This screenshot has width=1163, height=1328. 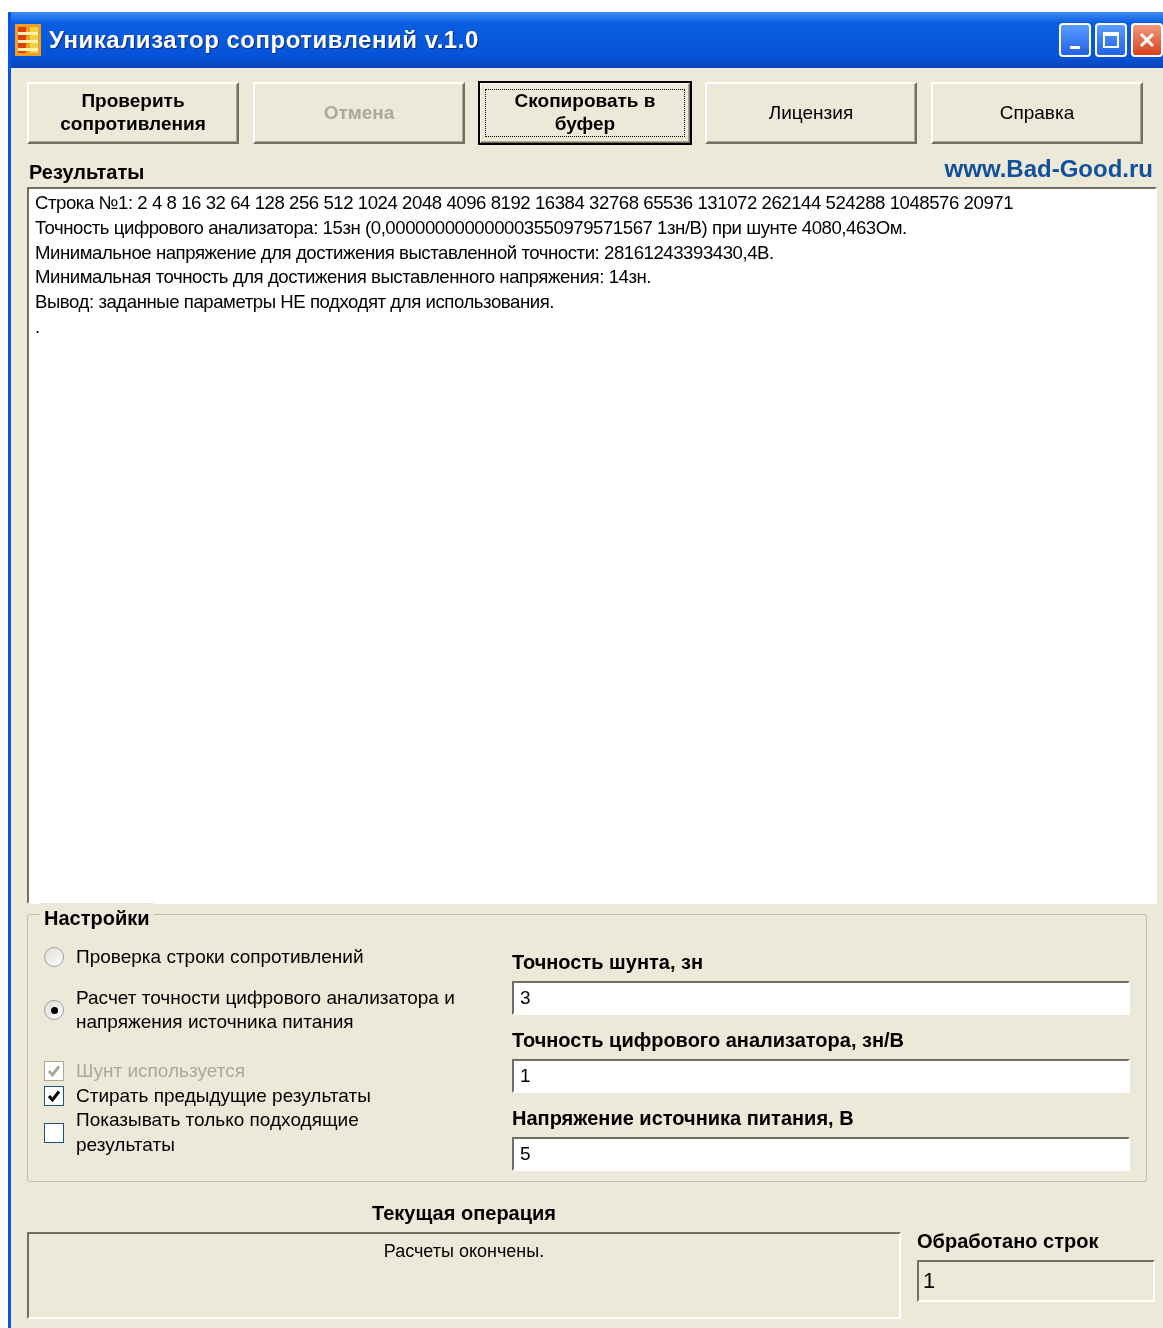 I want to click on operation-label: Текущая операция, so click(x=464, y=1213).